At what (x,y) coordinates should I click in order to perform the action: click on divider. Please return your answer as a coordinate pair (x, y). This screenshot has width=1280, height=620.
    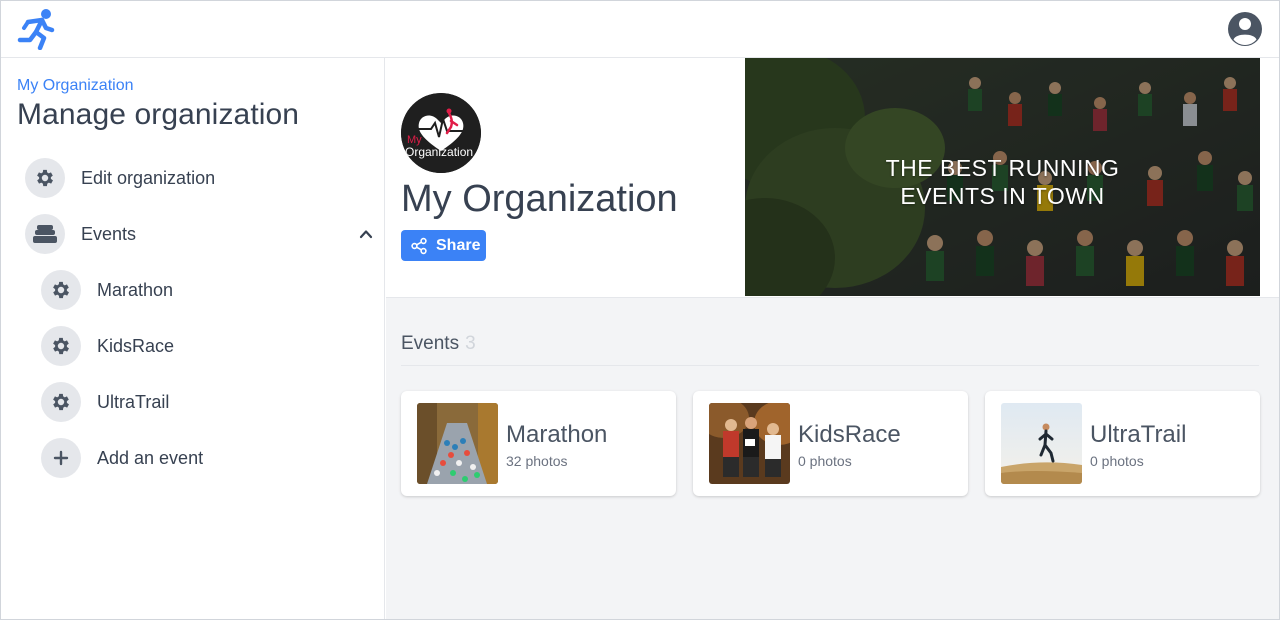
    Looking at the image, I should click on (830, 365).